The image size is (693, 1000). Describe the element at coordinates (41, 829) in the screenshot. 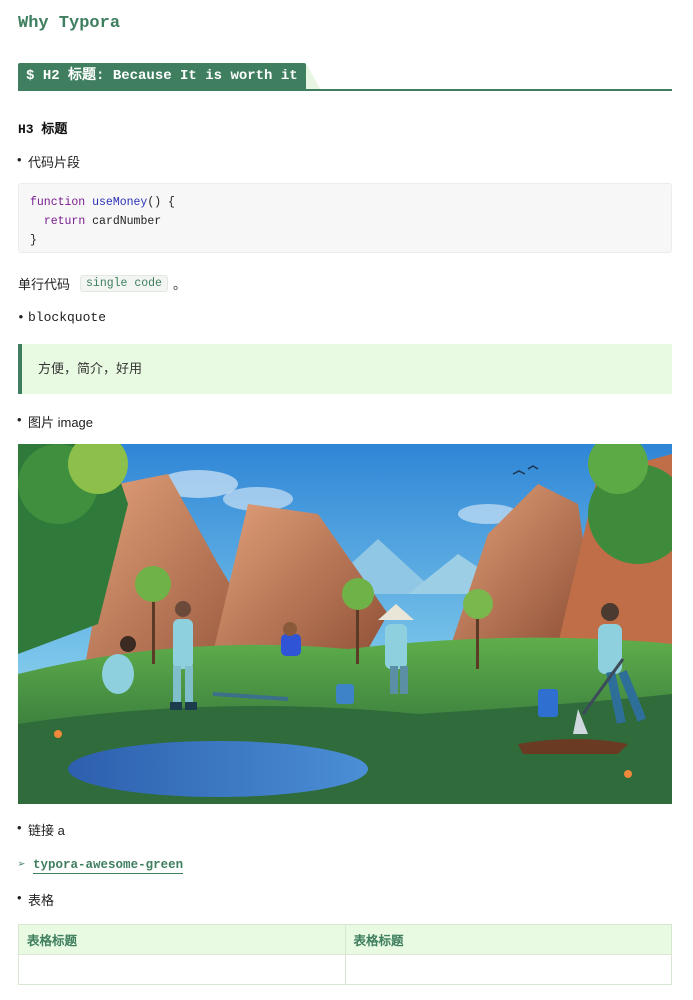

I see `list-item-link: 链接 a` at that location.